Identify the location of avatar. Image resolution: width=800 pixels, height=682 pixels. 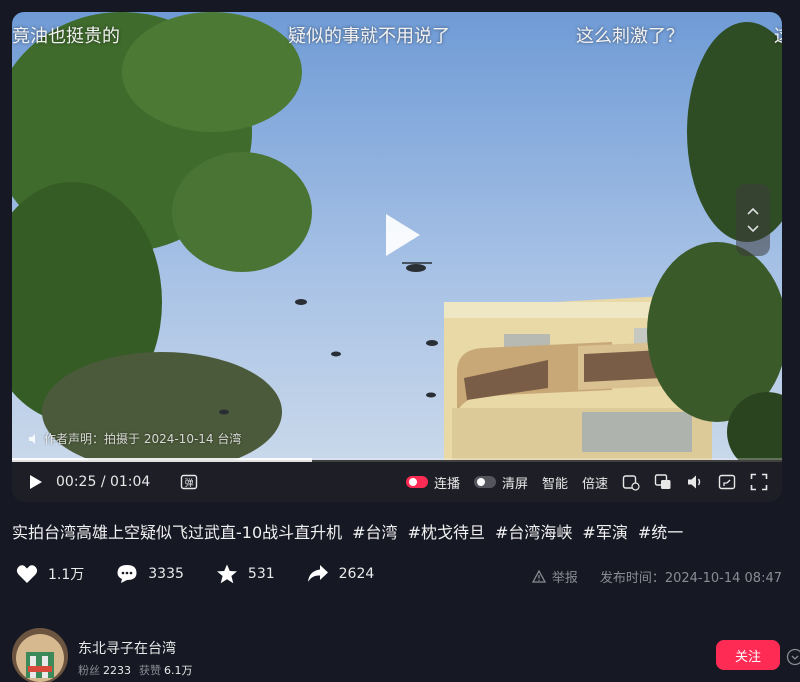
(40, 655).